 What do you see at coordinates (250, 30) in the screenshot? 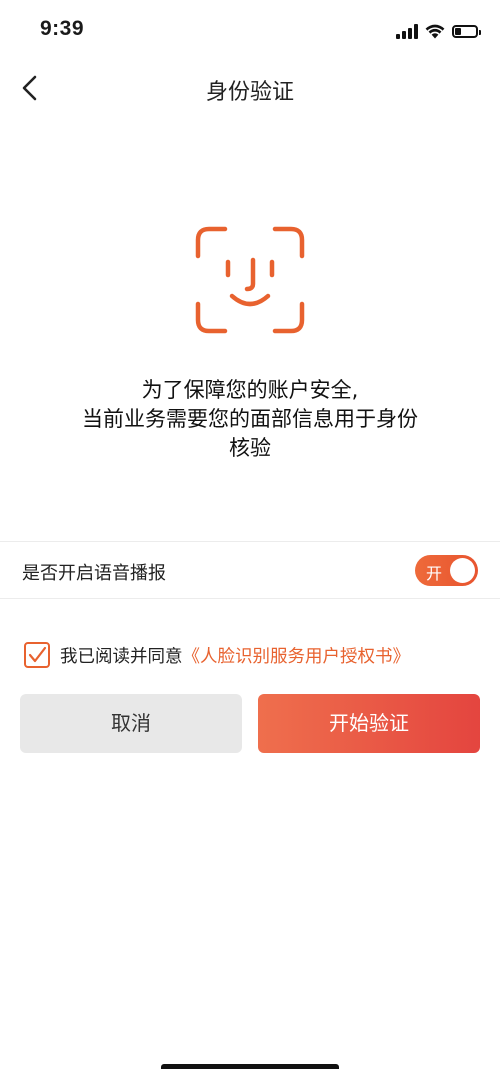
I see `status-bar: 9:39` at bounding box center [250, 30].